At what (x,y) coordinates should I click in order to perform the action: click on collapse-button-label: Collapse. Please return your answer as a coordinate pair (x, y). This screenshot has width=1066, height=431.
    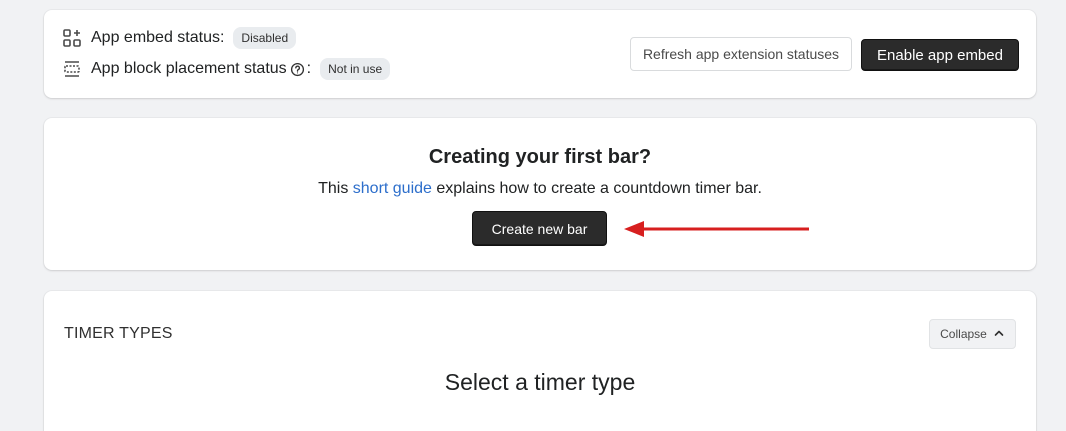
    Looking at the image, I should click on (963, 334).